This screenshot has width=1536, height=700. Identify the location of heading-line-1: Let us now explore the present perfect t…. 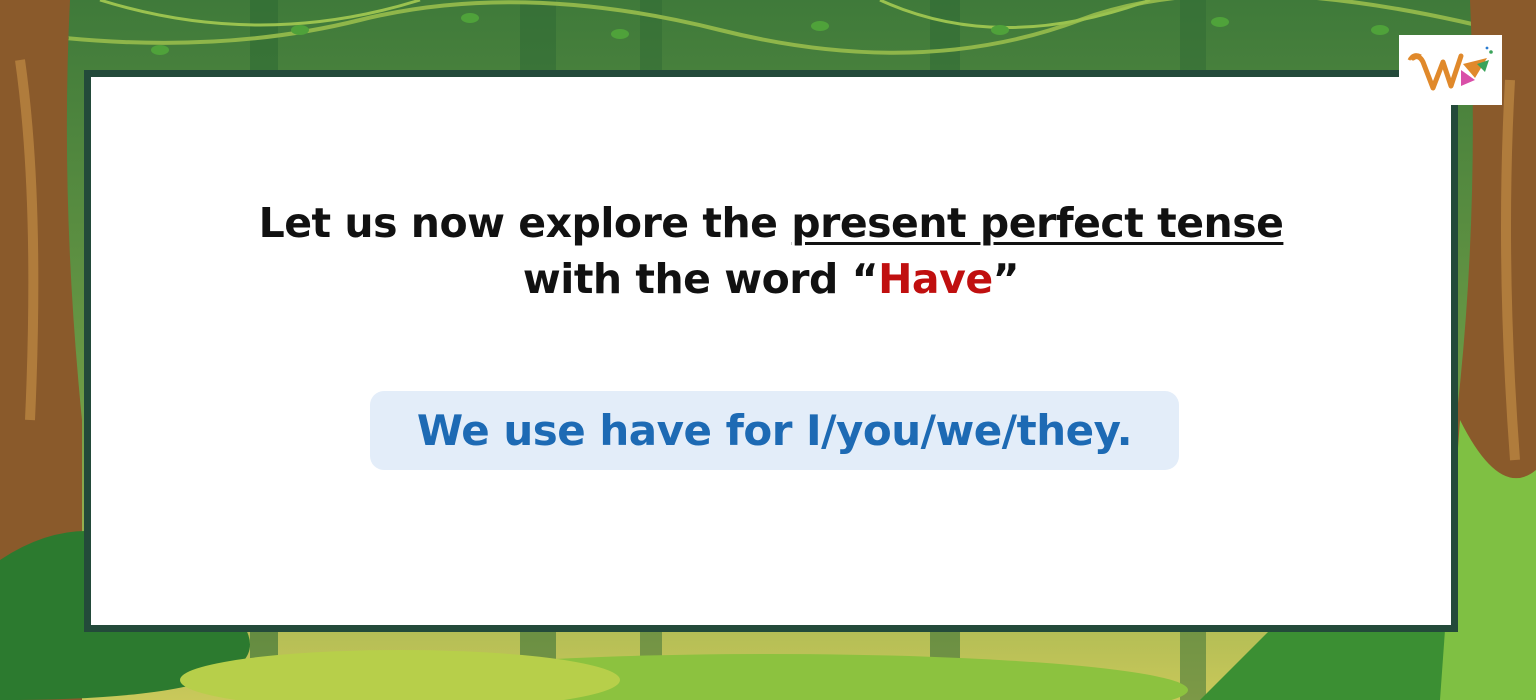
(771, 223).